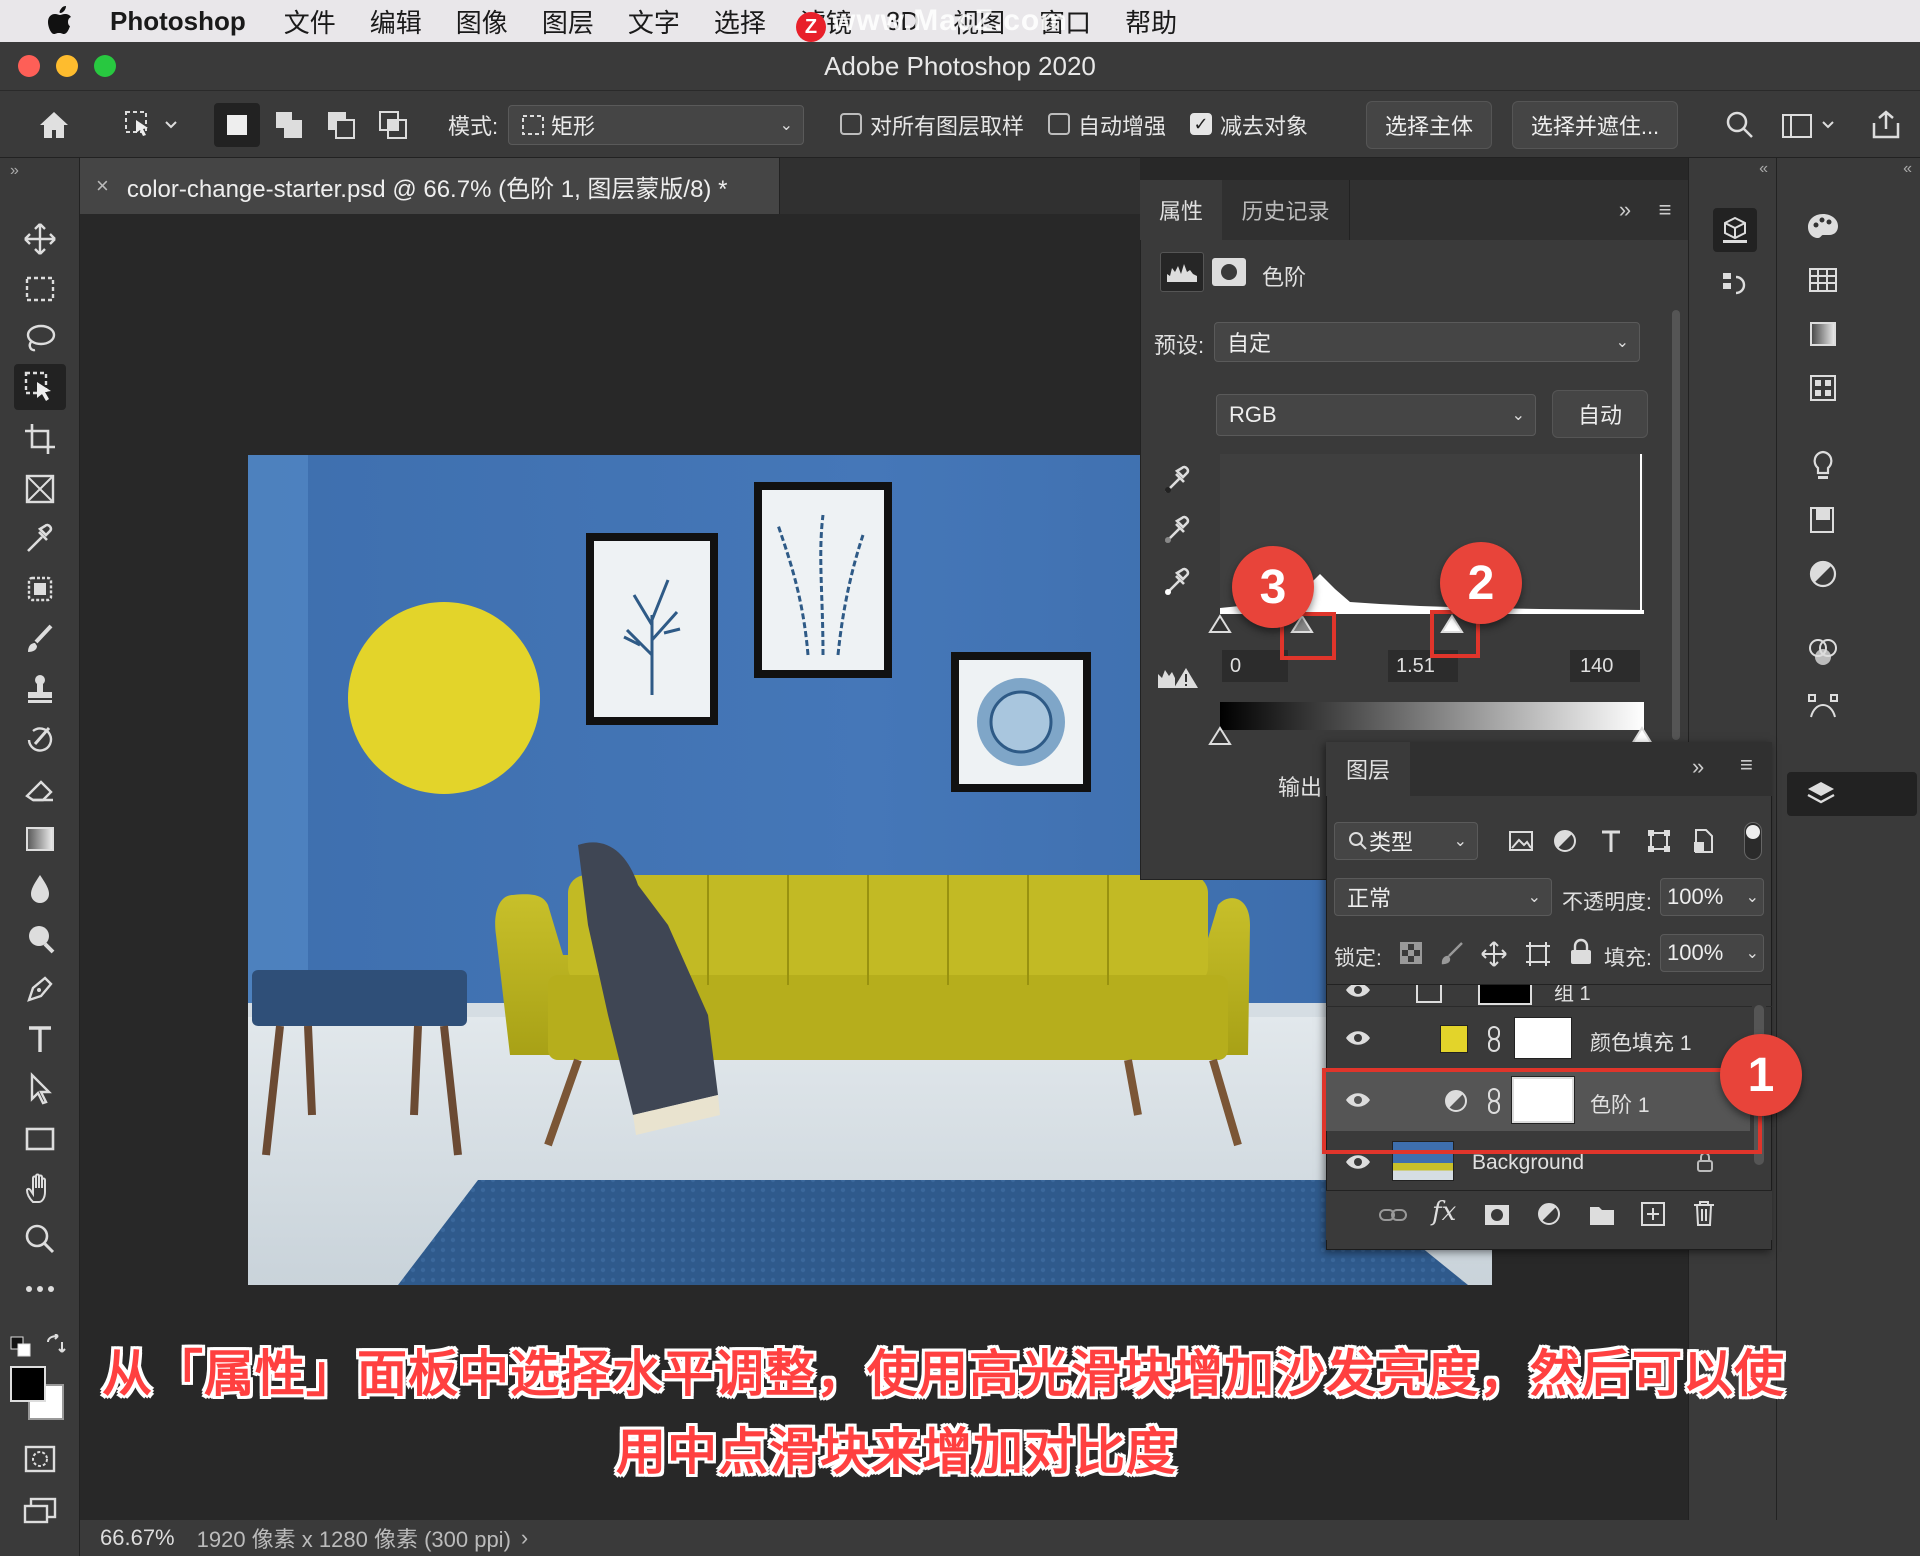 This screenshot has width=1920, height=1556. What do you see at coordinates (1229, 272) in the screenshot?
I see `layer-mask-icon` at bounding box center [1229, 272].